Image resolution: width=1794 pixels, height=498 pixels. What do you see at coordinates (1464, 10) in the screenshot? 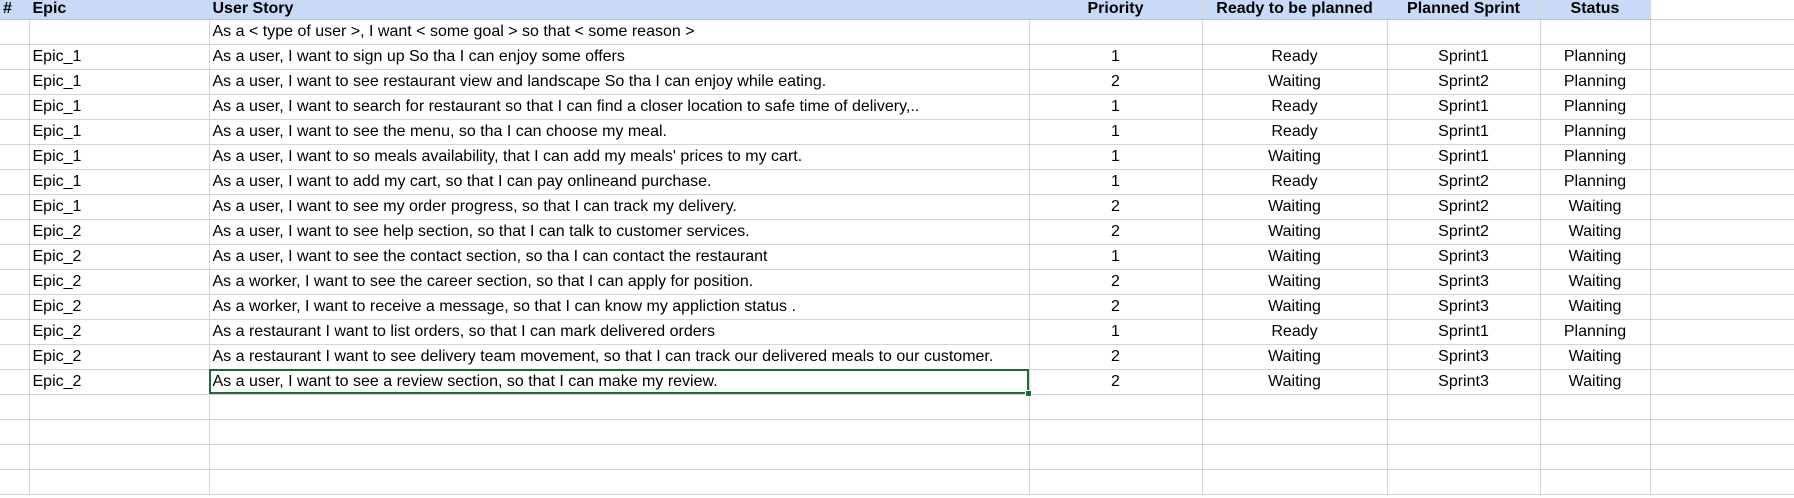
I see `header-planned-sprint: Planned Sprint` at bounding box center [1464, 10].